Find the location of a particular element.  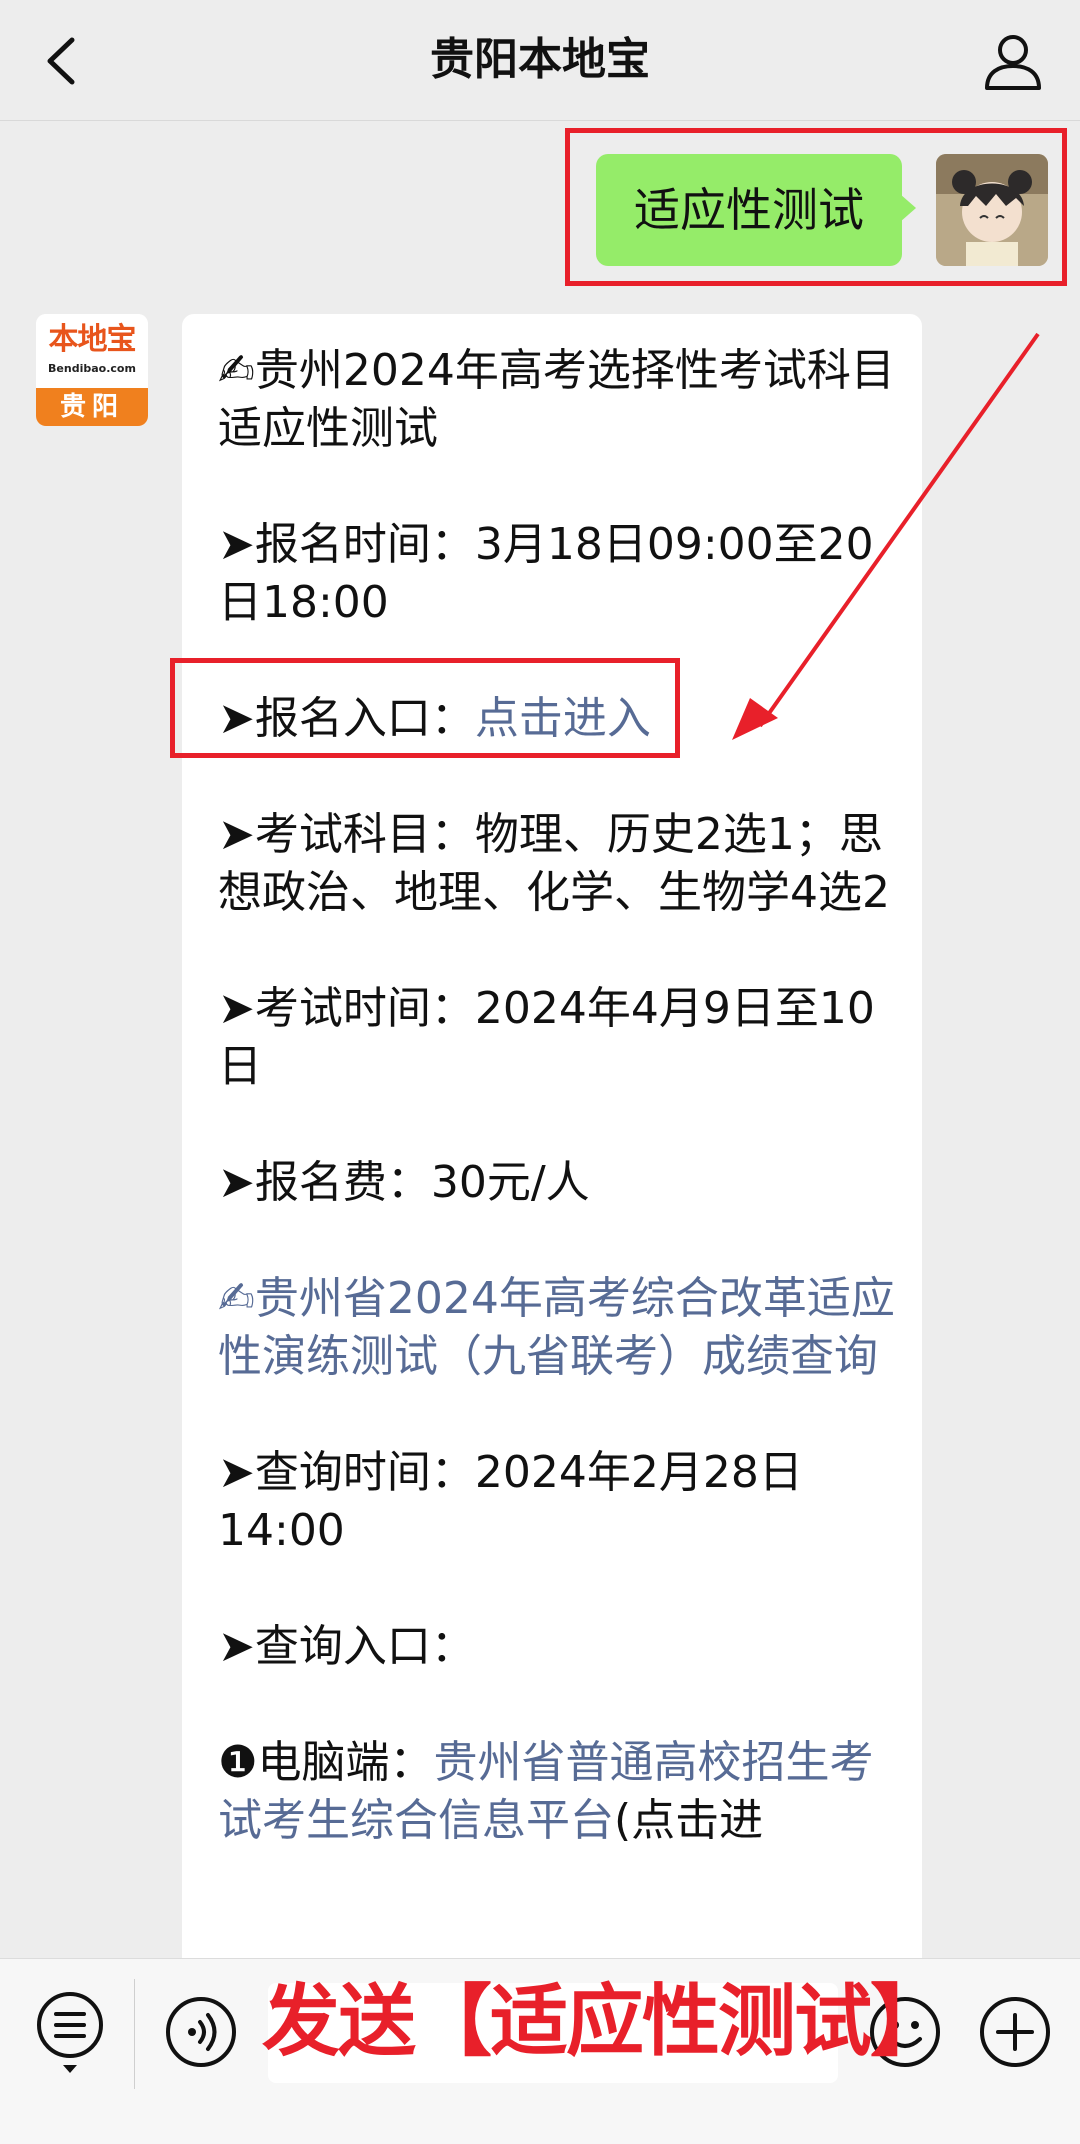

user-avatar is located at coordinates (992, 210).